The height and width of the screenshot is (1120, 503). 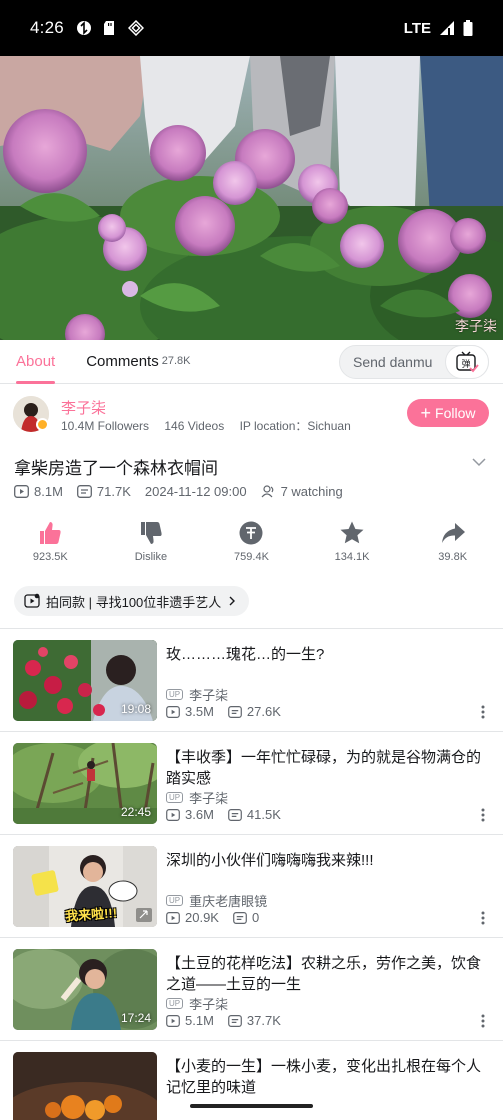 What do you see at coordinates (85, 680) in the screenshot?
I see `video-thumbnail: 19:08` at bounding box center [85, 680].